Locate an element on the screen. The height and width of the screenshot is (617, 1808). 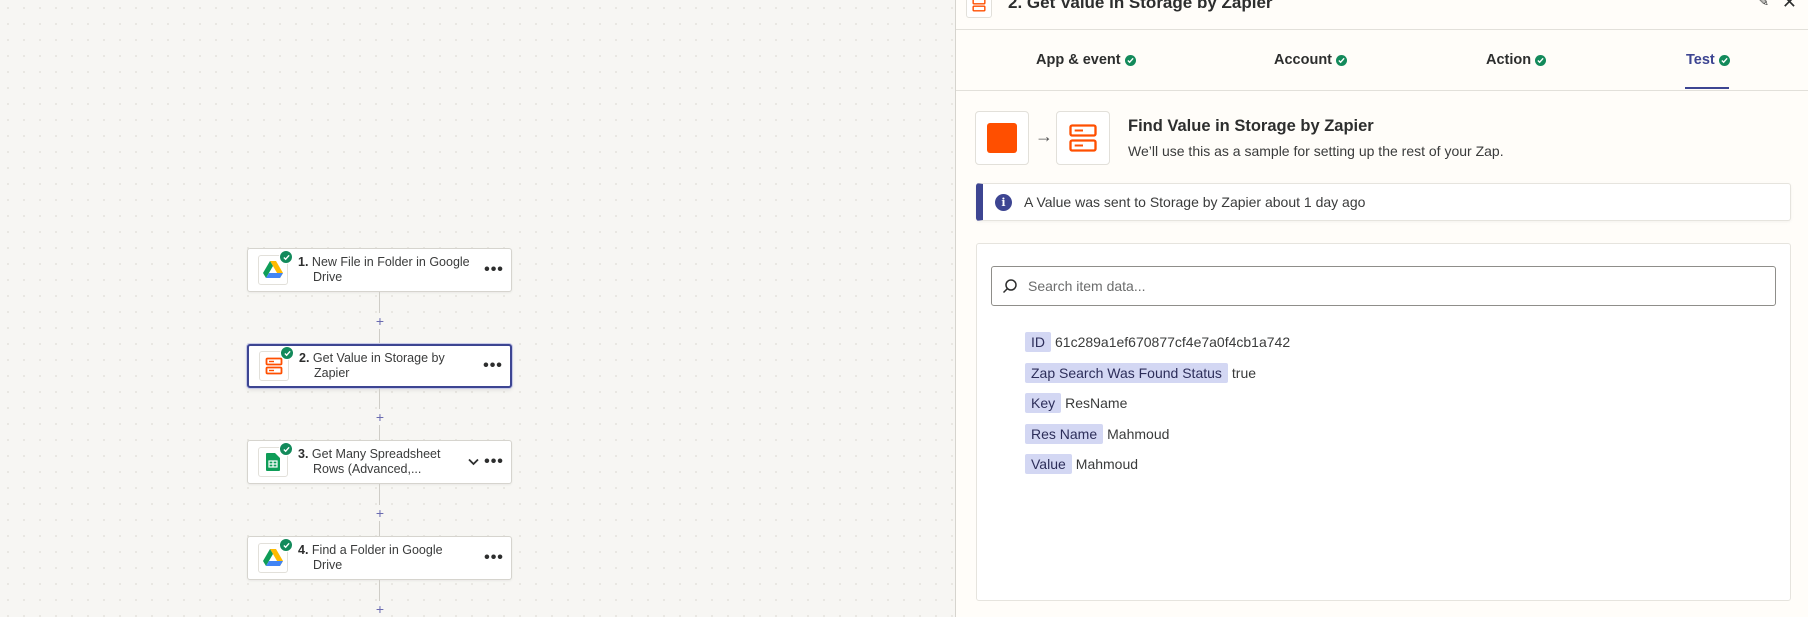
search-field is located at coordinates (1383, 286).